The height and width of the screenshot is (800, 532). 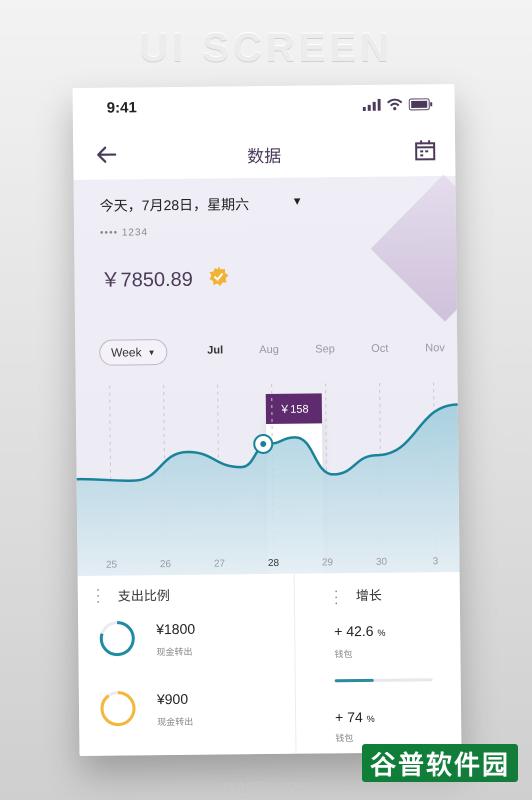 What do you see at coordinates (349, 717) in the screenshot?
I see `growth-number-2: + 74` at bounding box center [349, 717].